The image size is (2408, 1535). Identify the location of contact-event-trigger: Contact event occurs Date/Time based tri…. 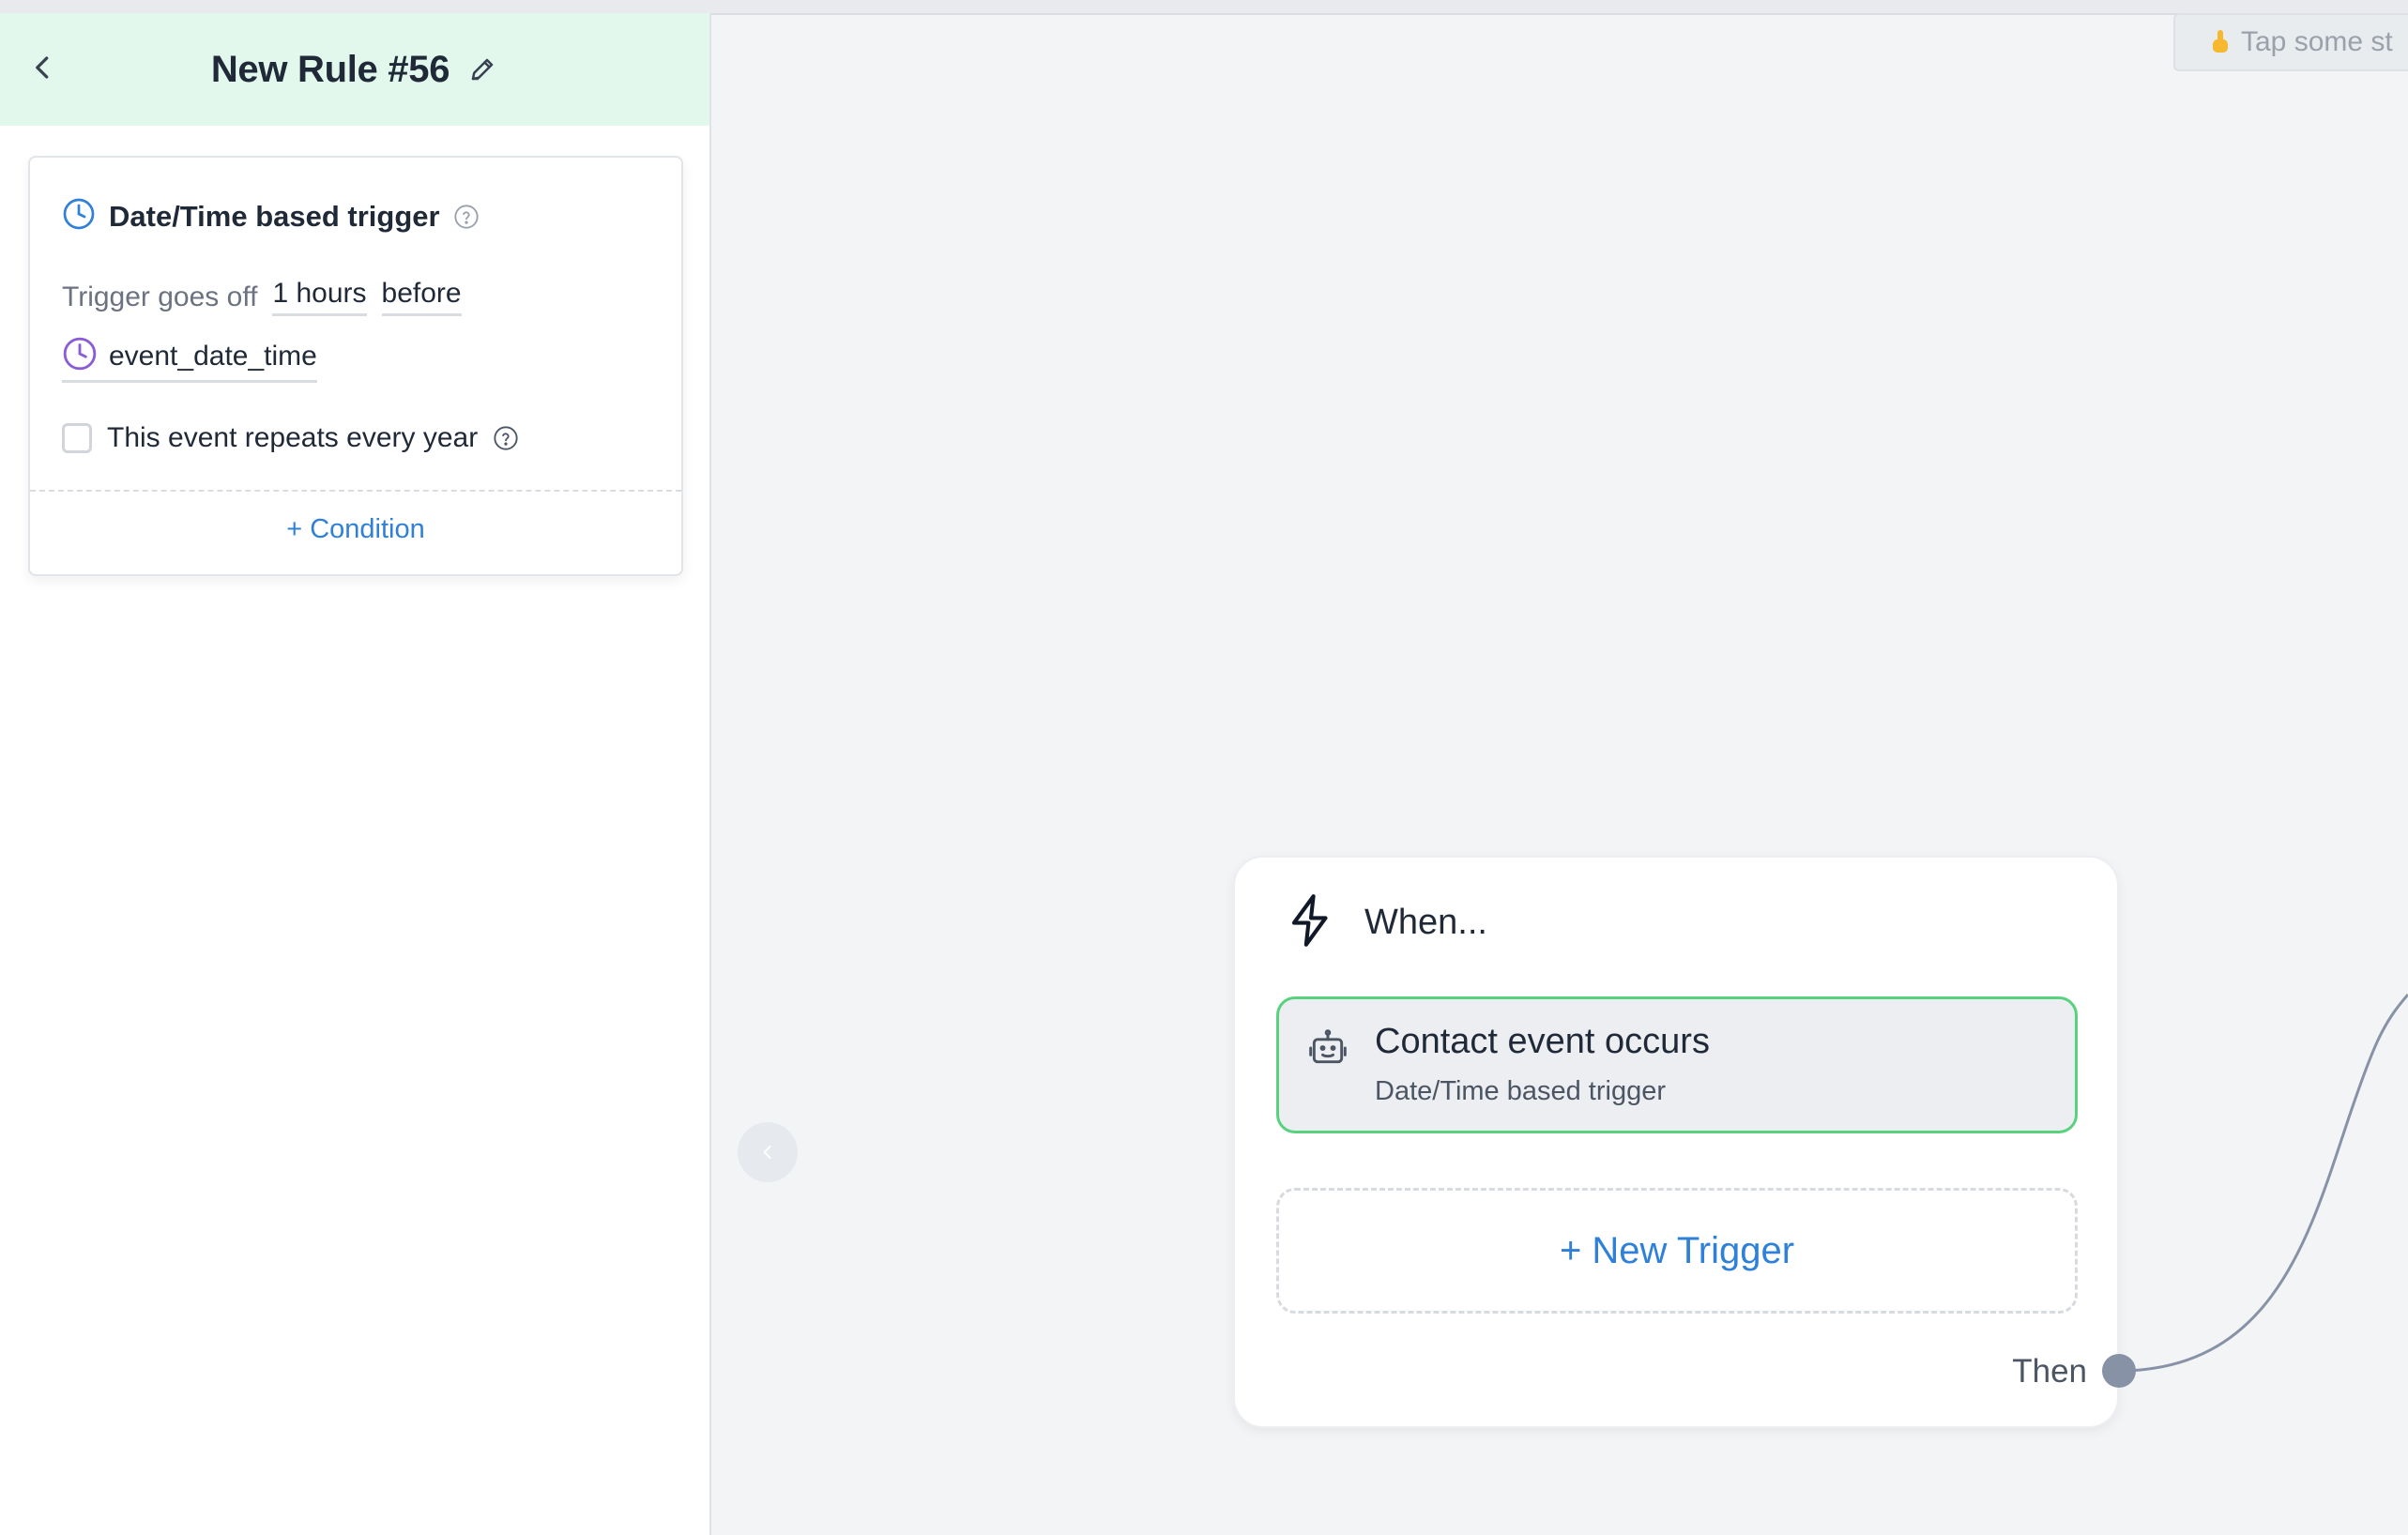
(1677, 1064).